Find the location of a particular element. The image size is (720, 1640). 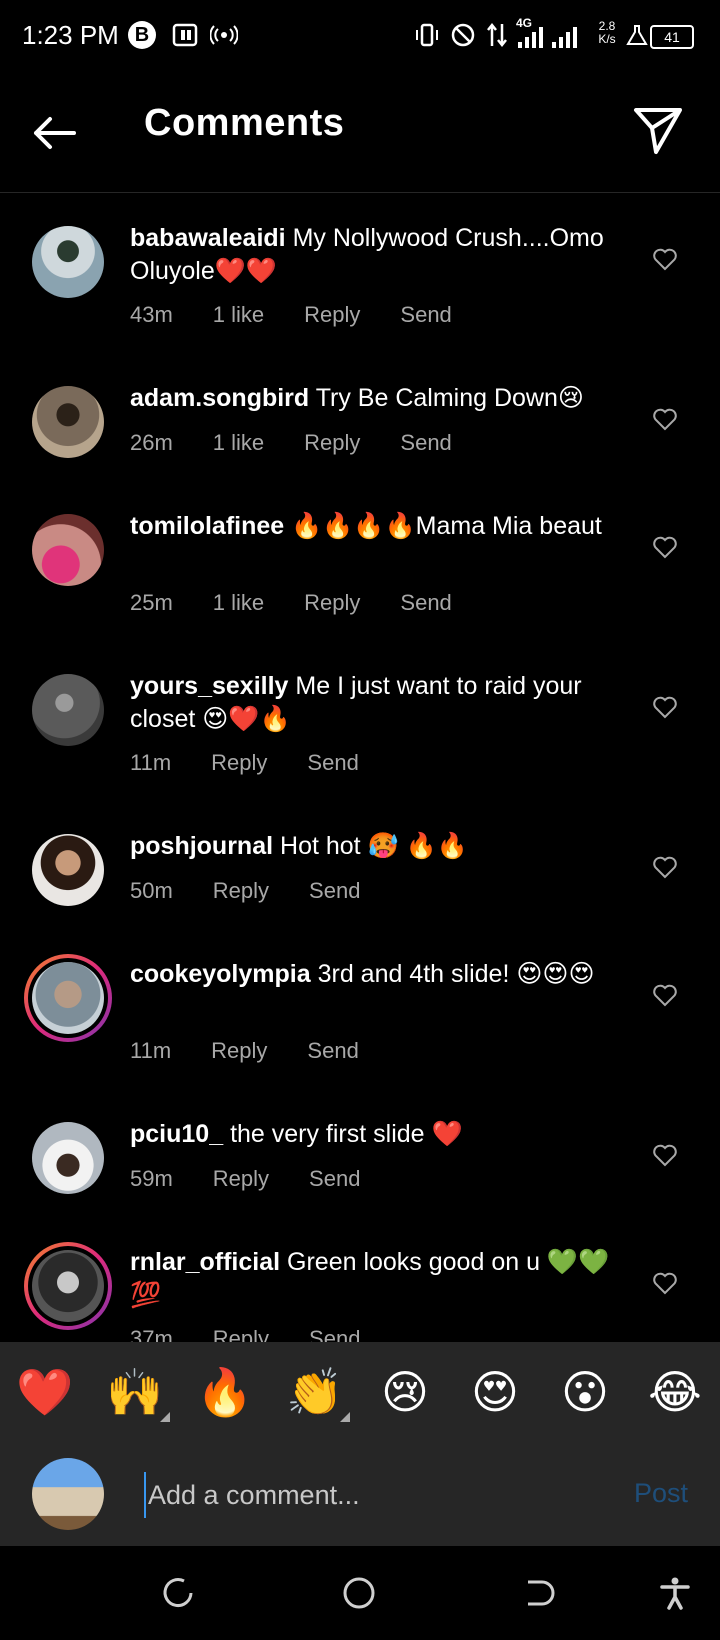

status-bar: 1:23 PM B 4G 2.8 K/s 41 is located at coordinates (360, 36).